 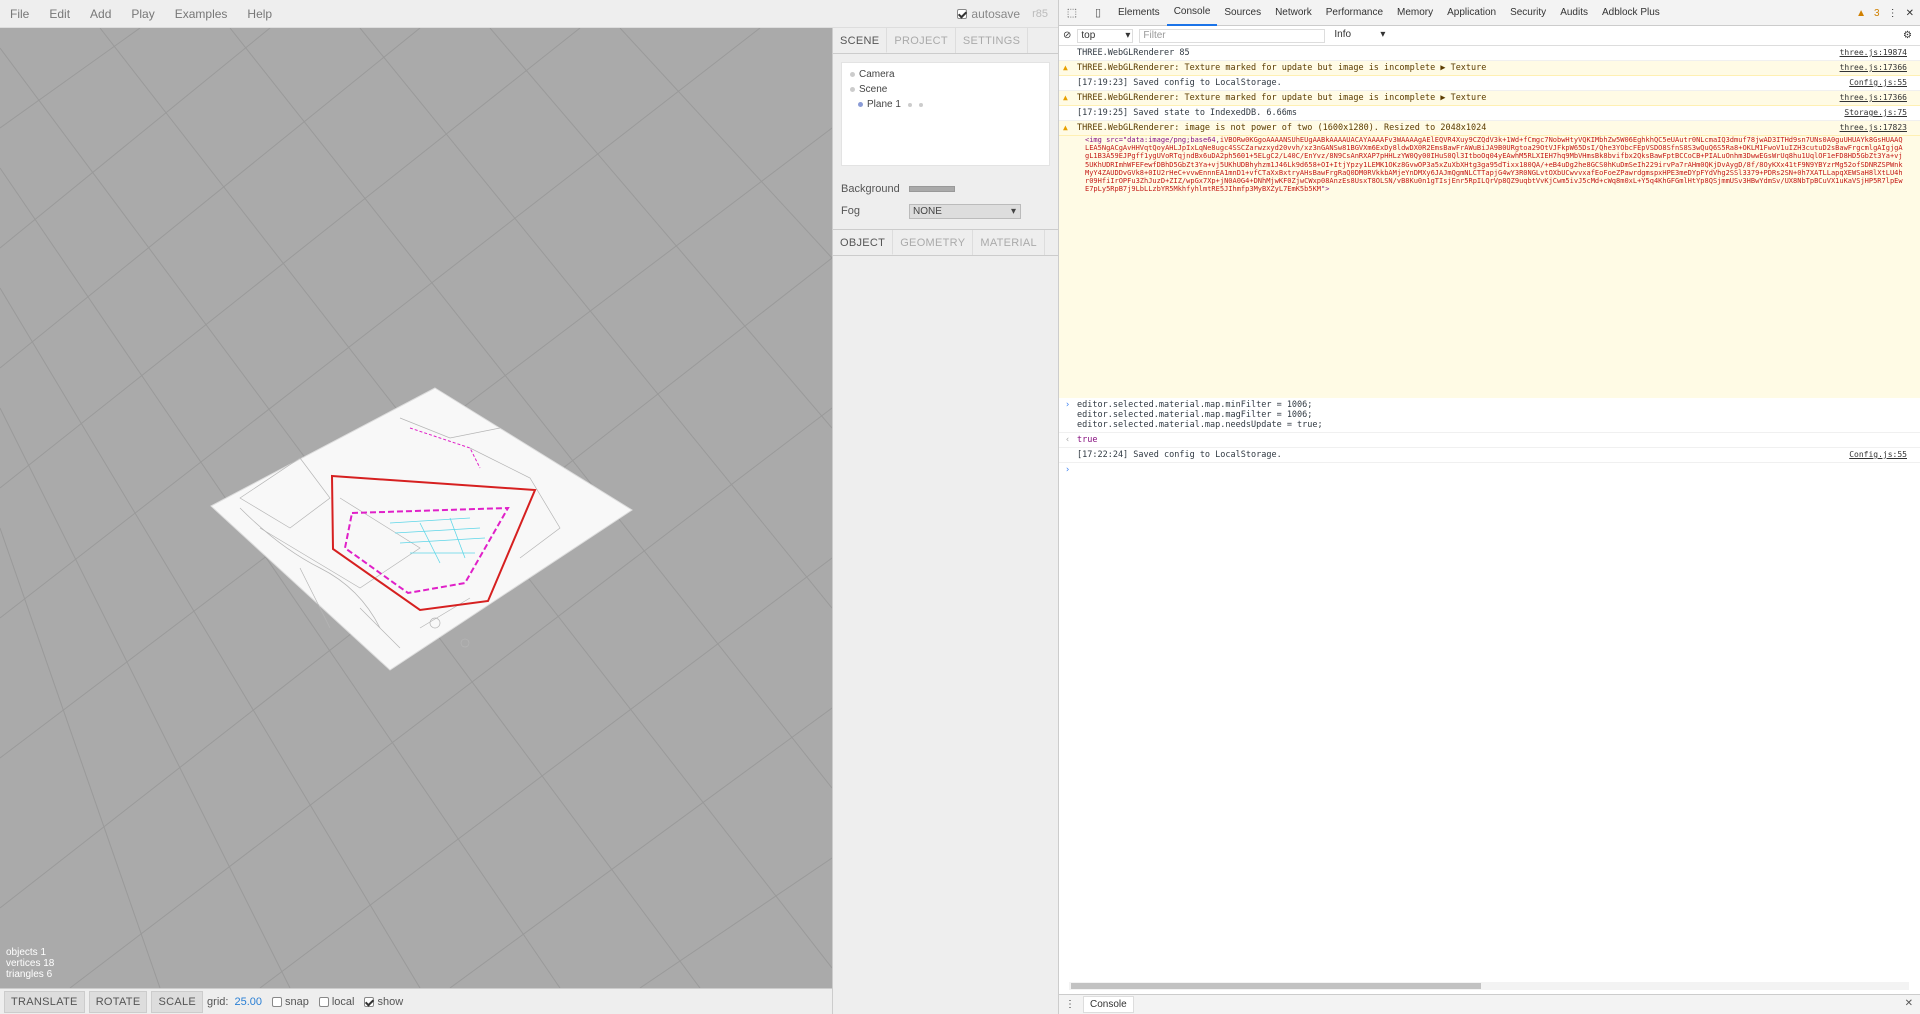 What do you see at coordinates (863, 242) in the screenshot?
I see `tab-object: OBJECT` at bounding box center [863, 242].